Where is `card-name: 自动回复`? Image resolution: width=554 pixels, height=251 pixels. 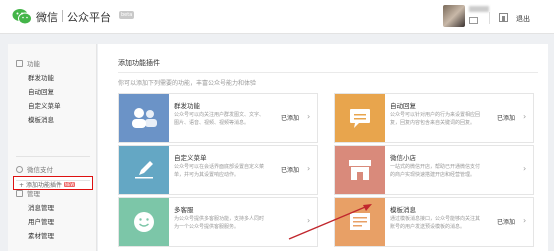 card-name: 自动回复 is located at coordinates (403, 106).